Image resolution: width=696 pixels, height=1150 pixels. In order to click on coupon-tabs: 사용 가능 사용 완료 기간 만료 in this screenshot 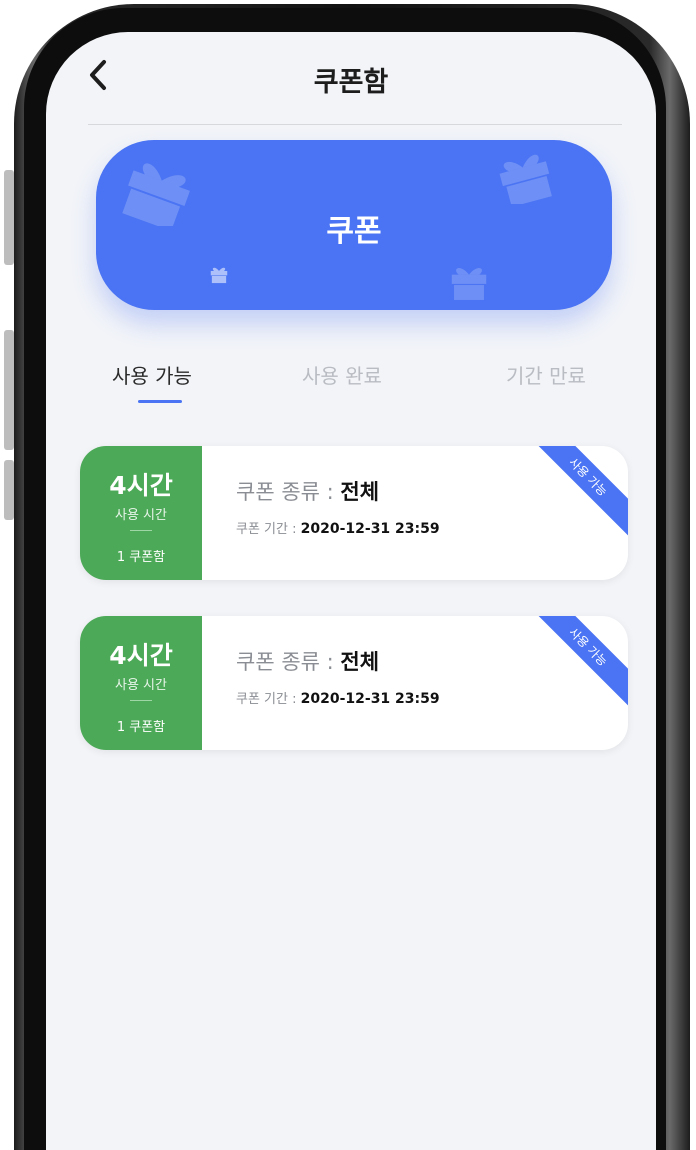, I will do `click(351, 380)`.